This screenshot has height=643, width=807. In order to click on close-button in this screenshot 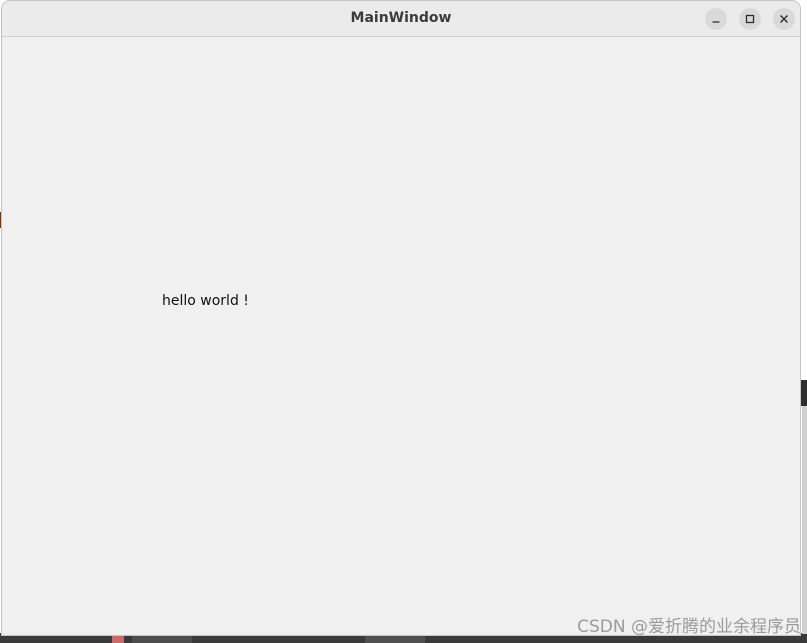, I will do `click(784, 19)`.